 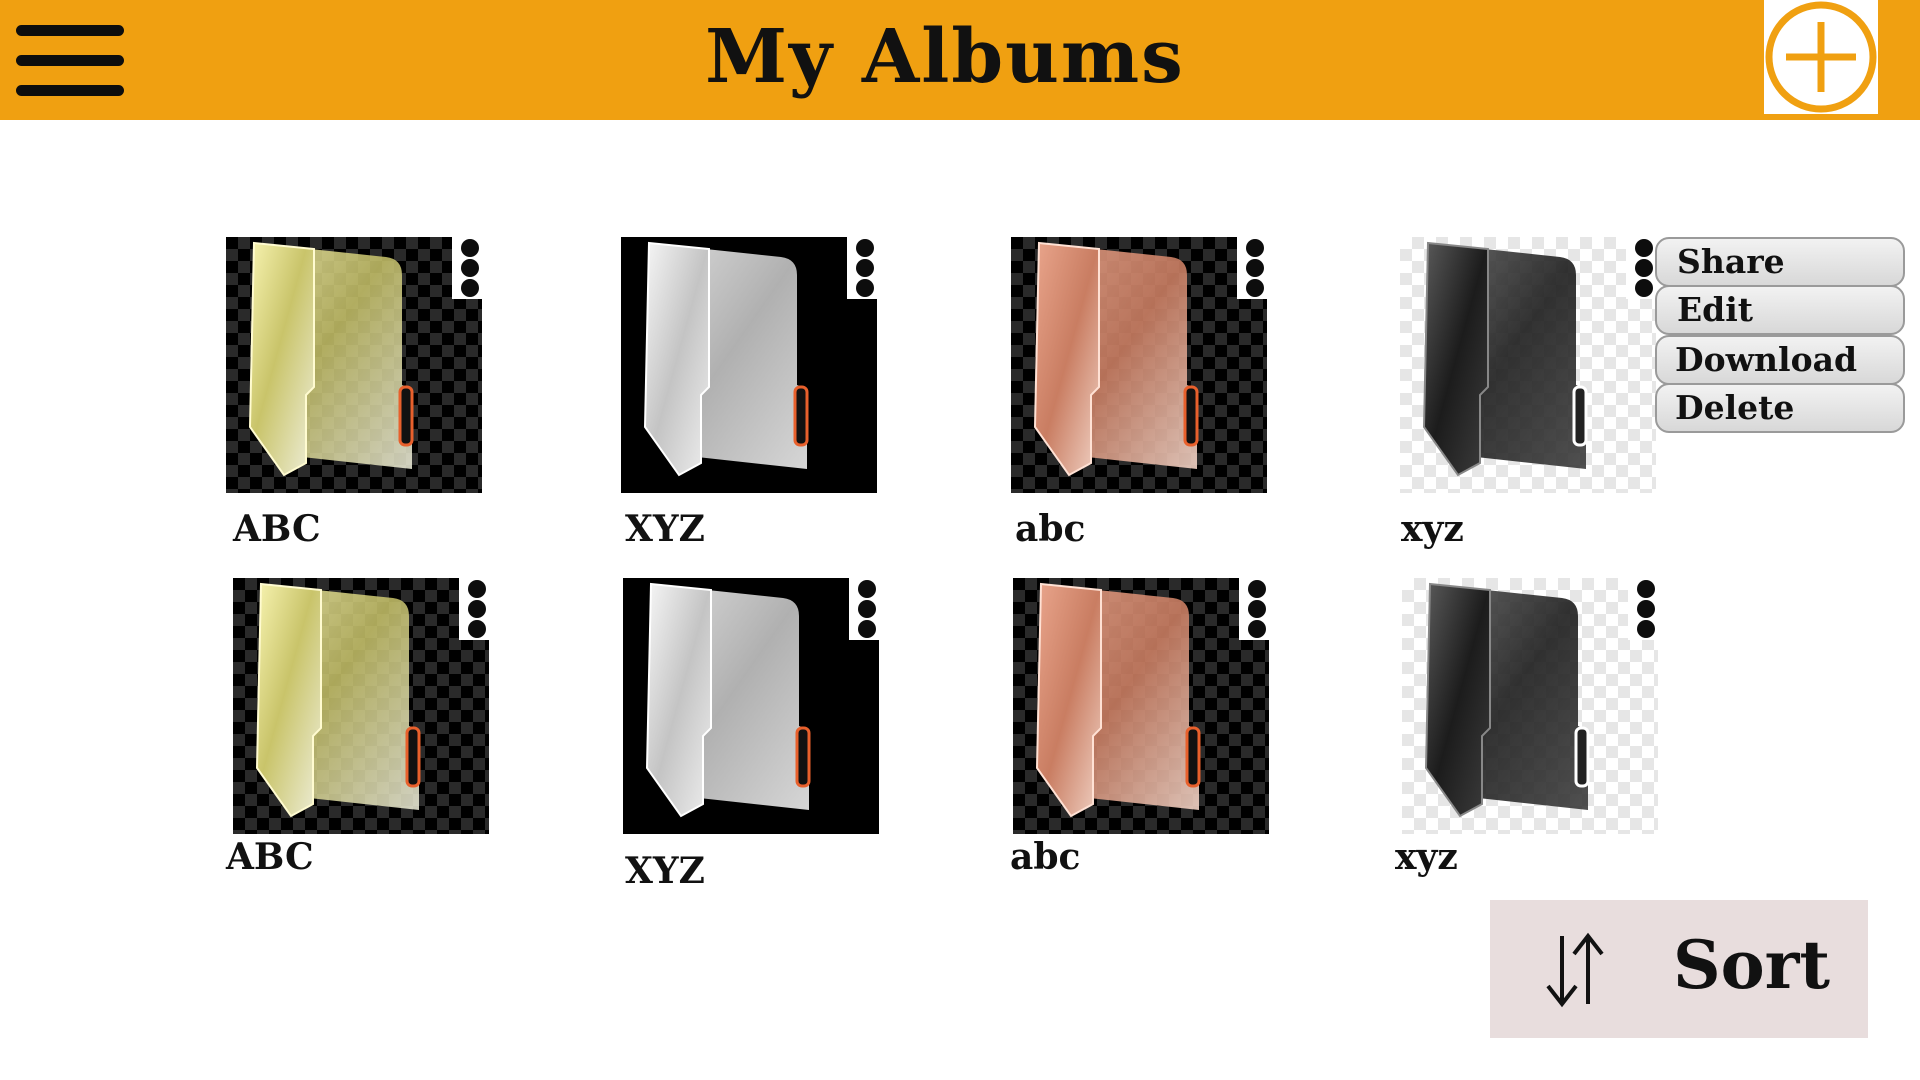 What do you see at coordinates (1780, 310) in the screenshot?
I see `edit-menu-item: Edit` at bounding box center [1780, 310].